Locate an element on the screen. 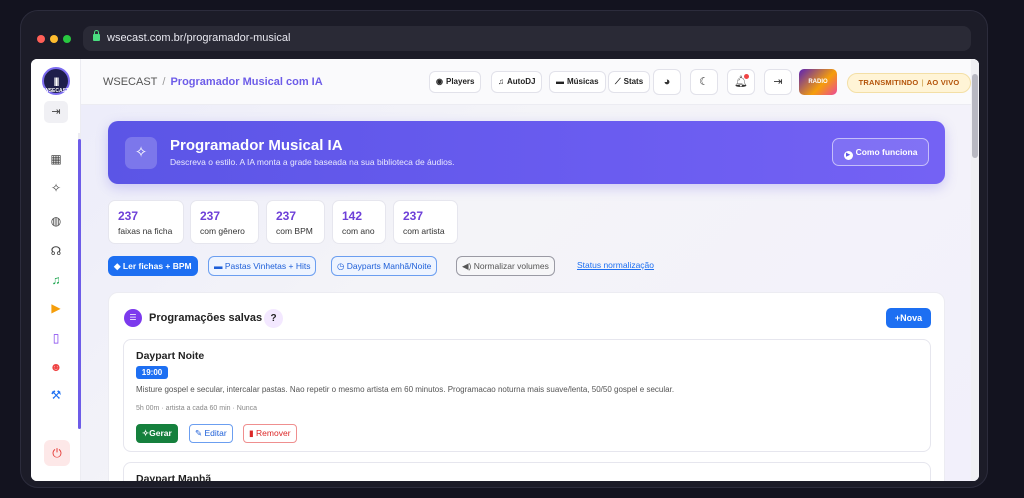 The image size is (1024, 498). mobile-icon: ▯ is located at coordinates (56, 338).